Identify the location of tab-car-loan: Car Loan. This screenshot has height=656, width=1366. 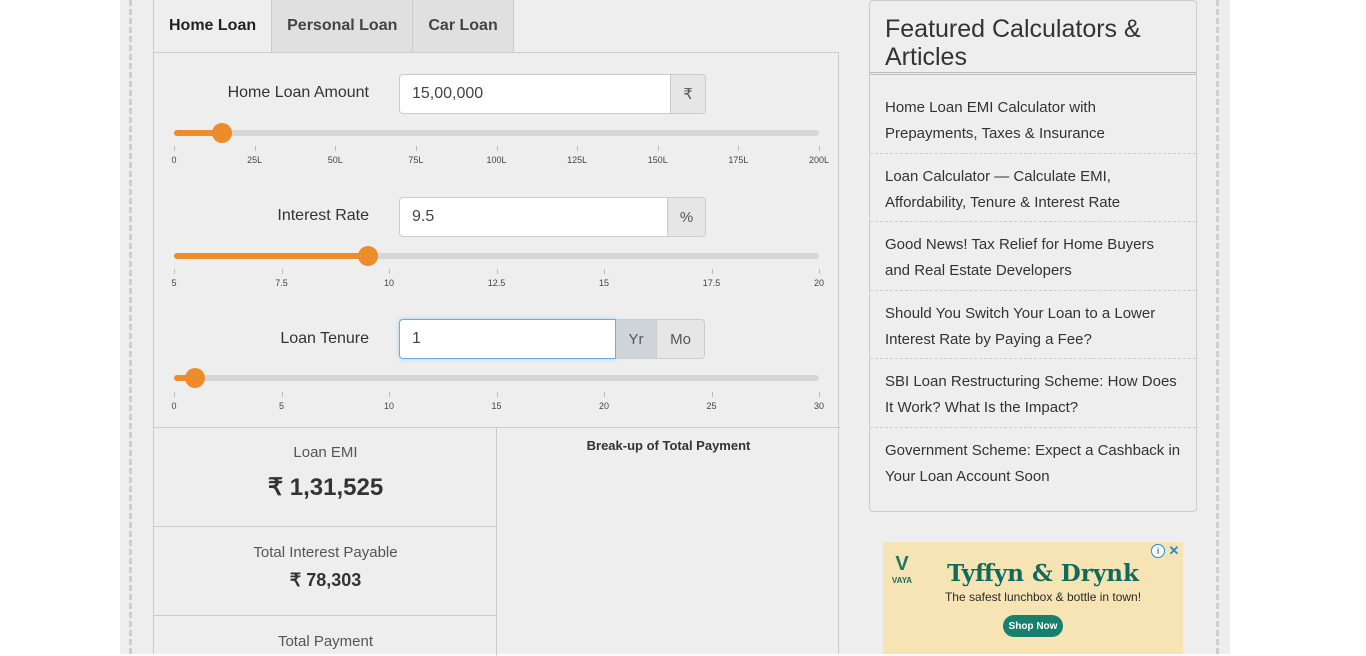
(463, 26).